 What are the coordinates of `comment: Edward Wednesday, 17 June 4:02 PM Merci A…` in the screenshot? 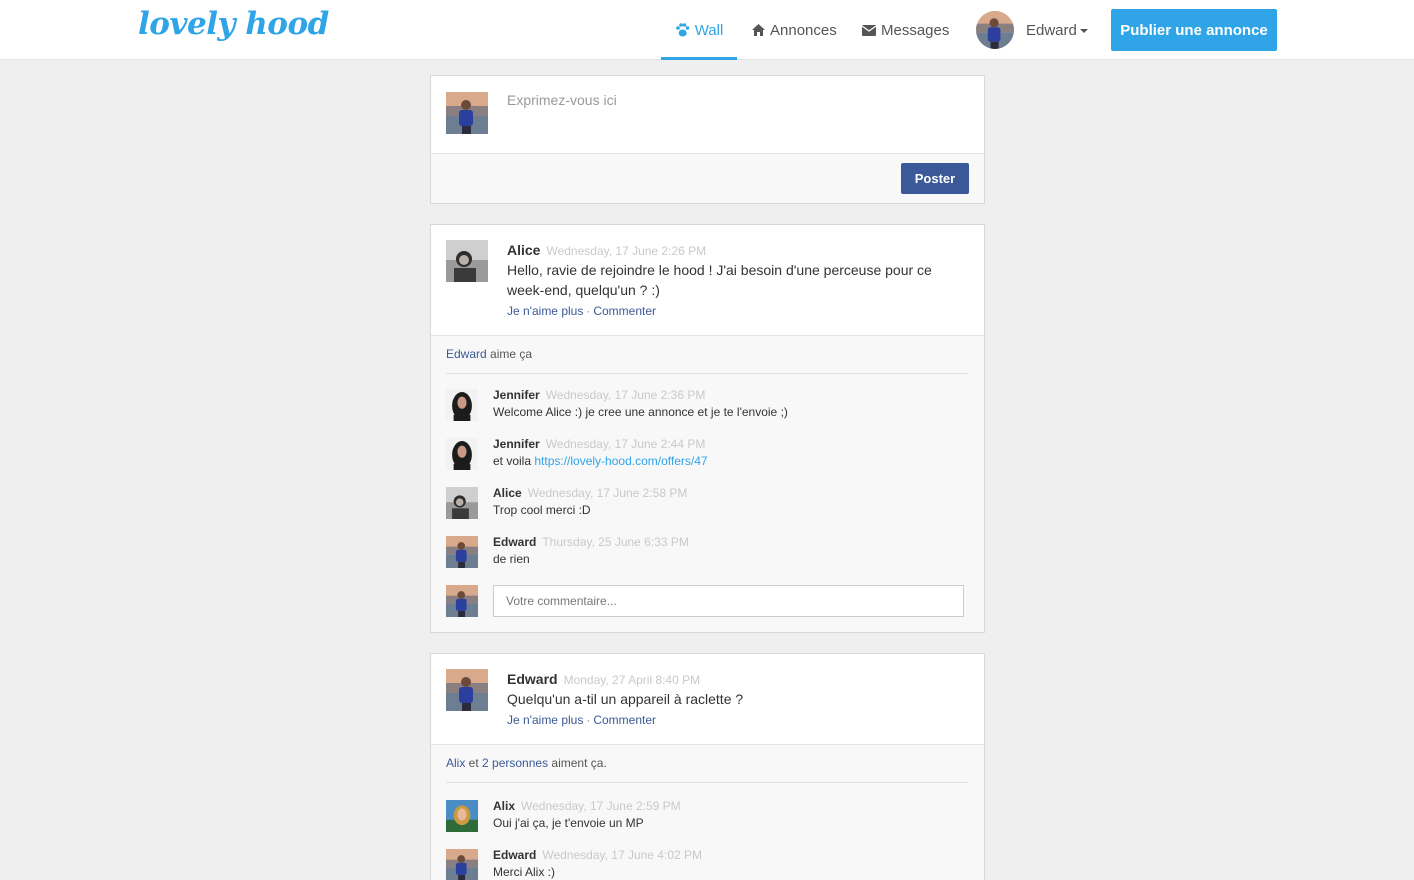 It's located at (707, 863).